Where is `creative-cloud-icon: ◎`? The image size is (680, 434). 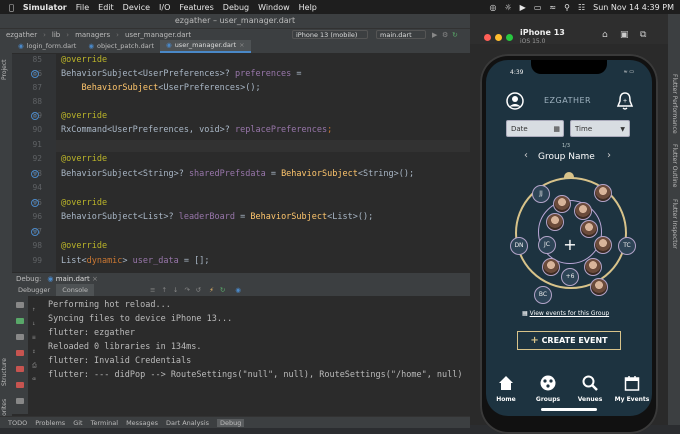
creative-cloud-icon: ◎ is located at coordinates (493, 7).